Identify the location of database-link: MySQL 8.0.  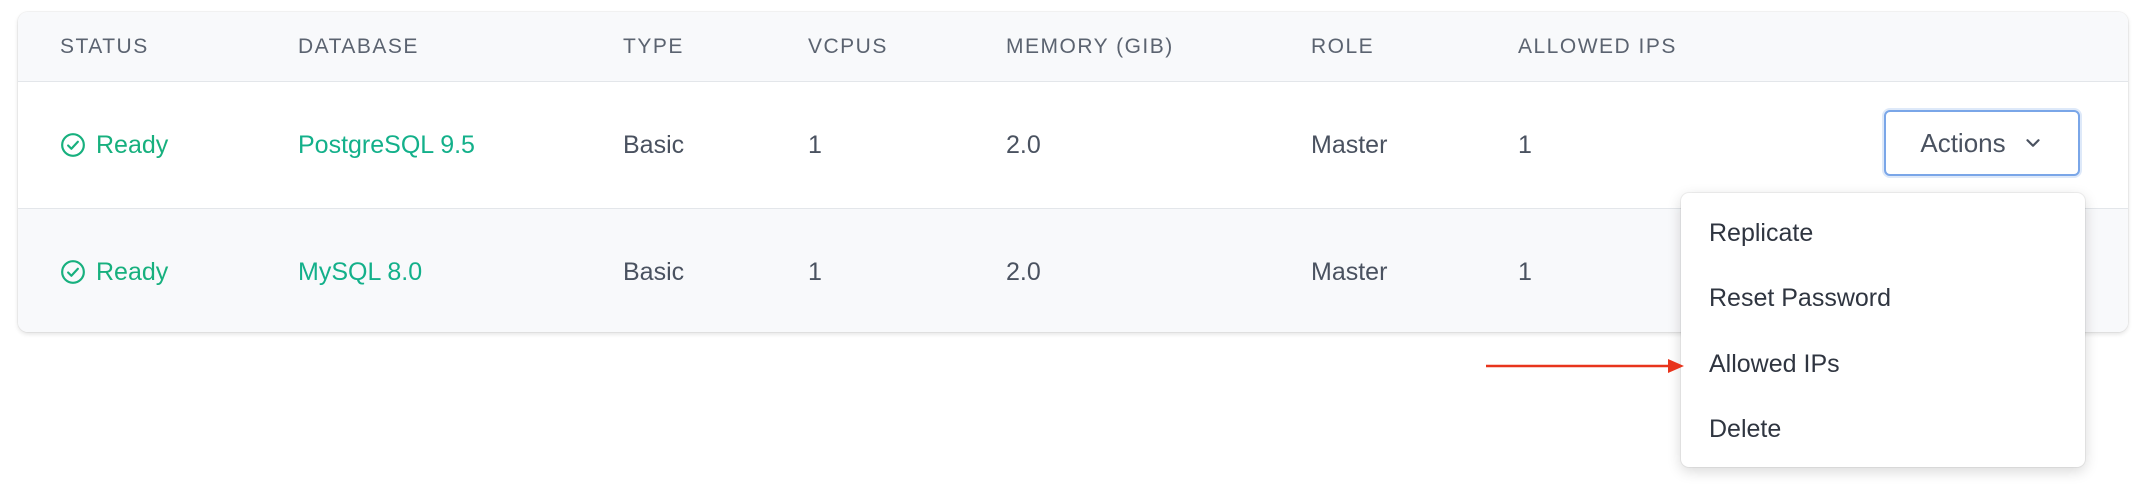
(360, 270).